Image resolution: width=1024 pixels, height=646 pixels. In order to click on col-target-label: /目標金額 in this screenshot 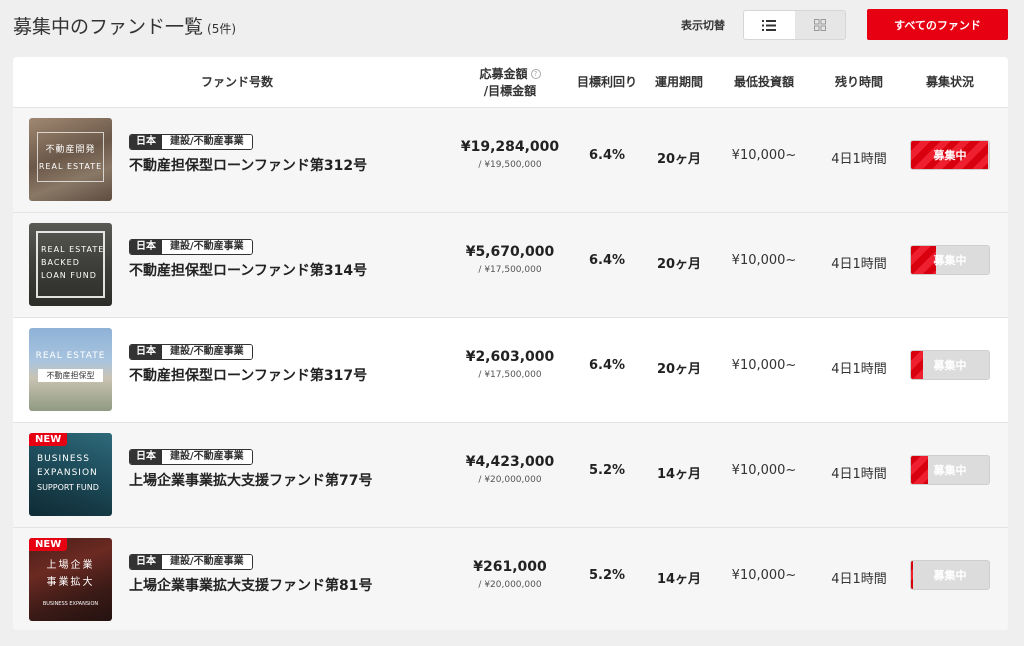, I will do `click(510, 90)`.